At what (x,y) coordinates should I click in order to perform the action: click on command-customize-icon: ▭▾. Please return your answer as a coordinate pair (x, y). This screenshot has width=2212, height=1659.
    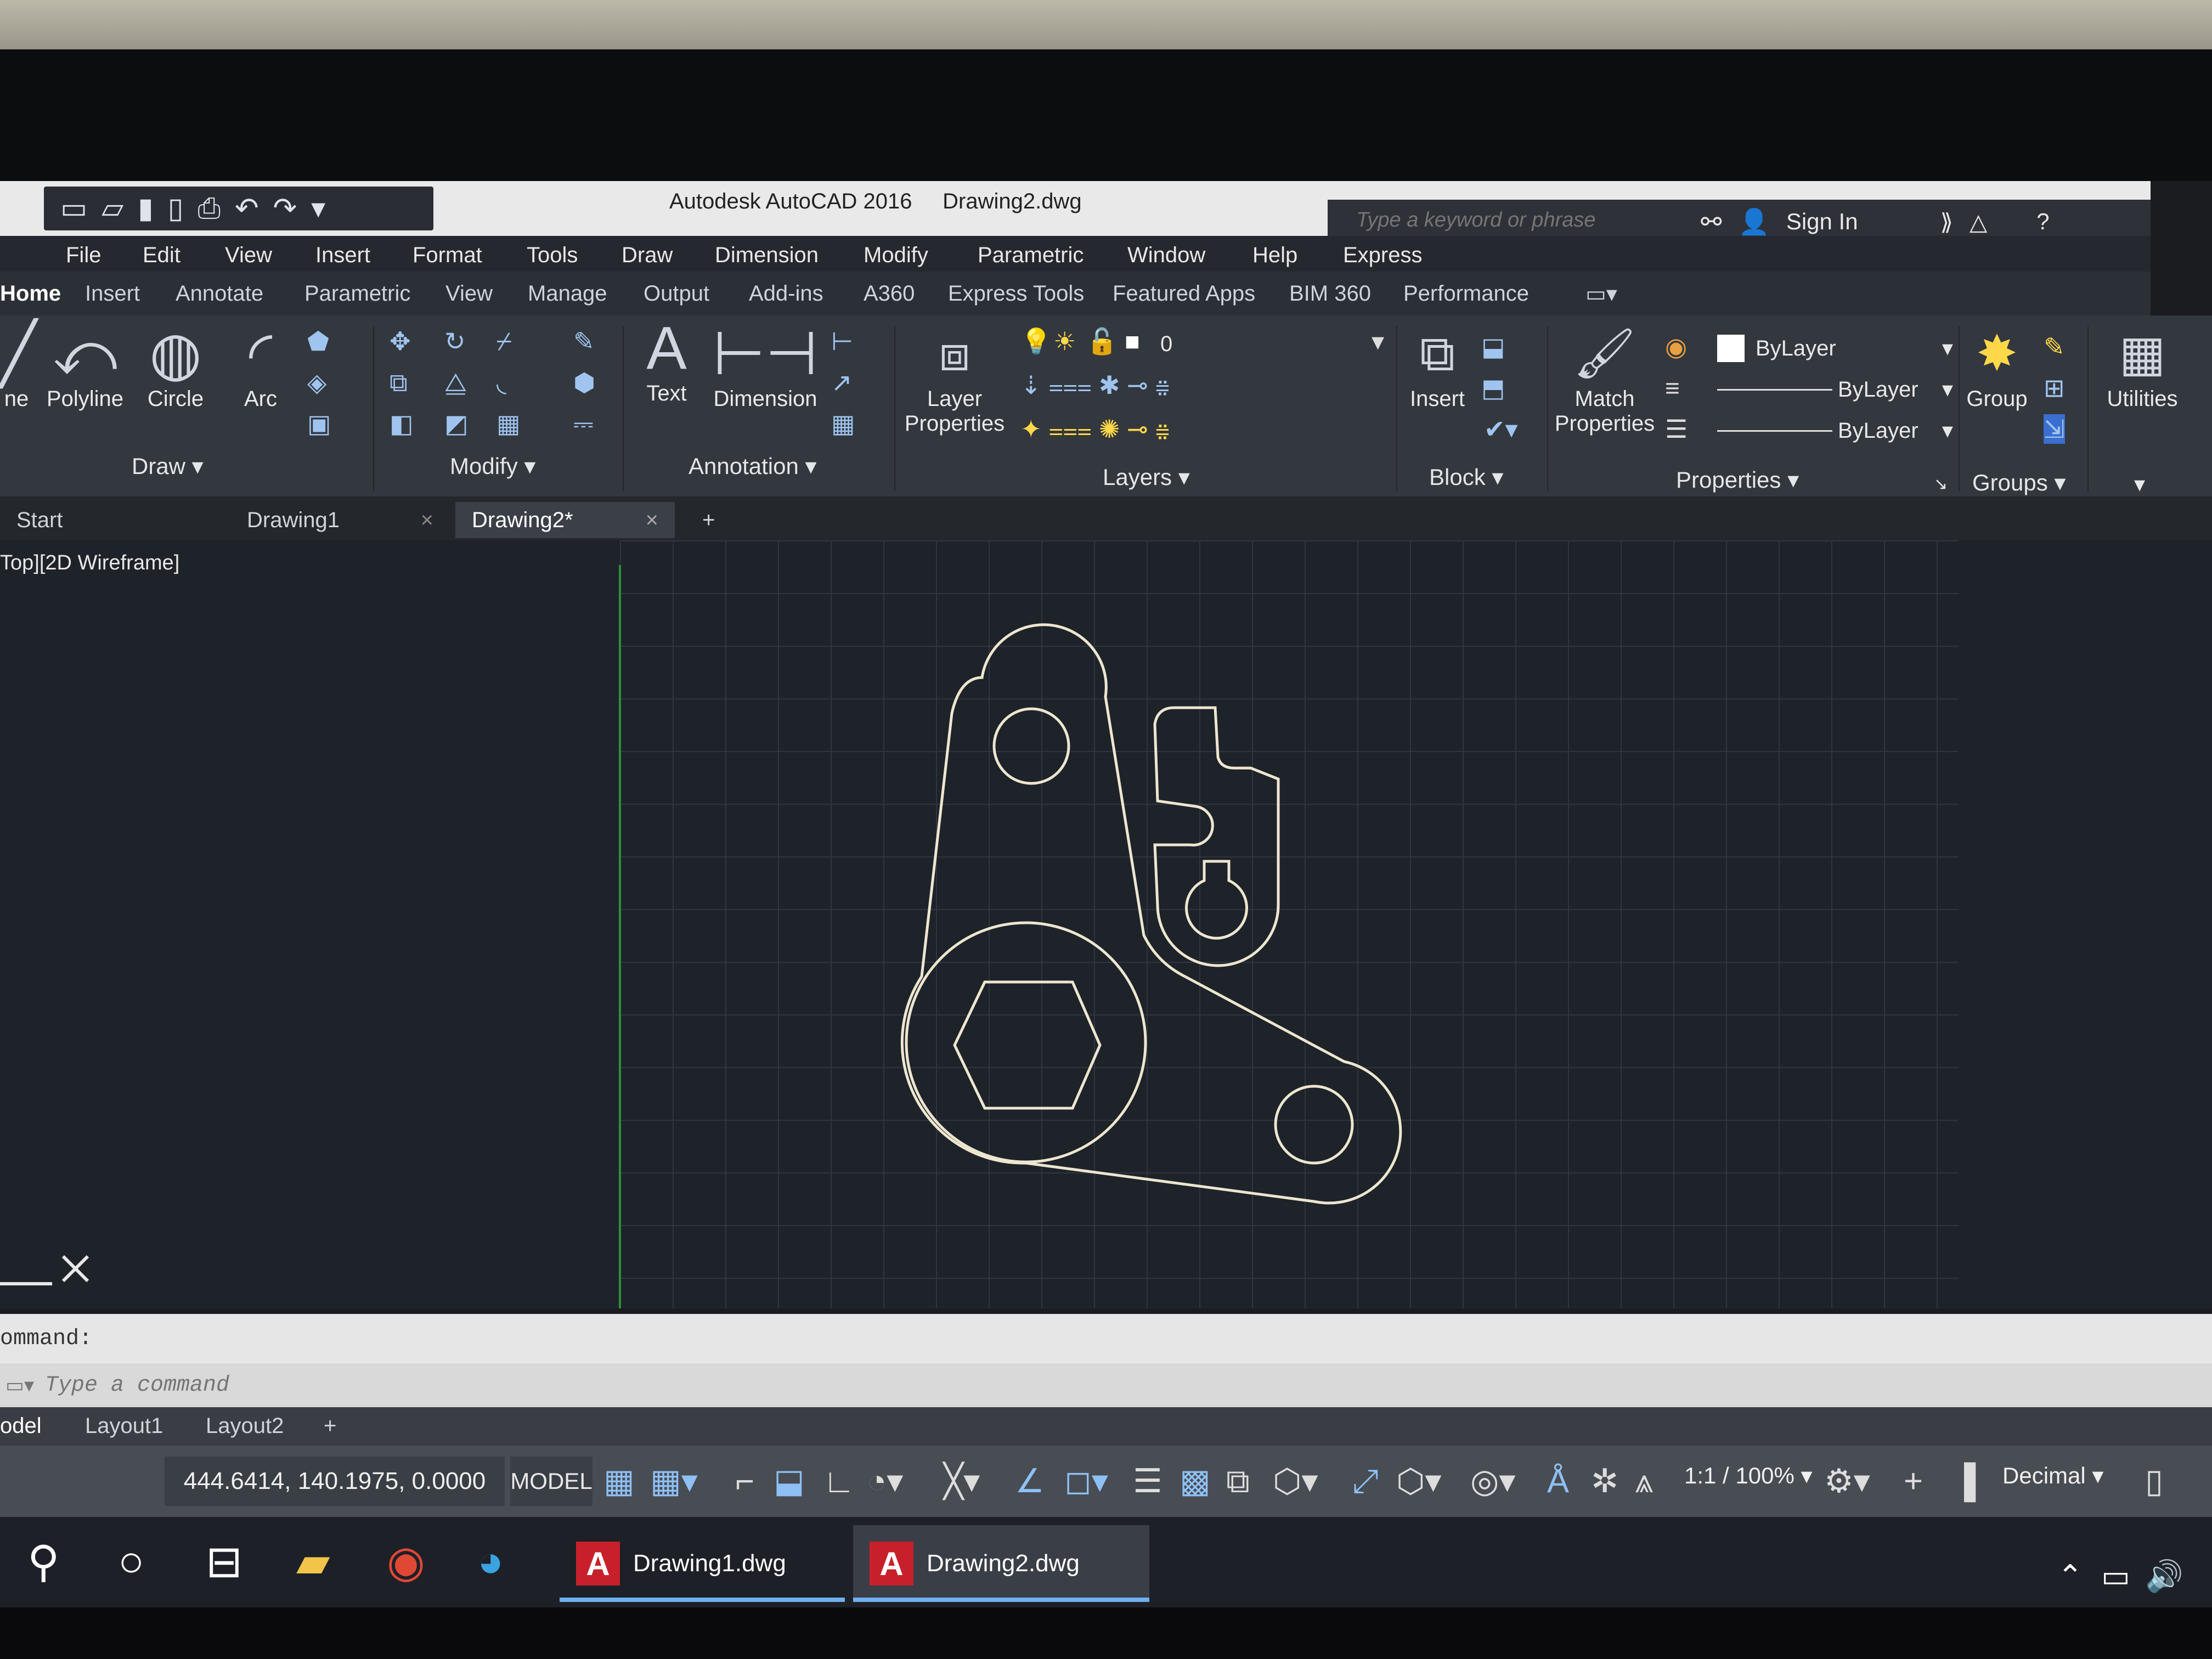
    Looking at the image, I should click on (19, 1386).